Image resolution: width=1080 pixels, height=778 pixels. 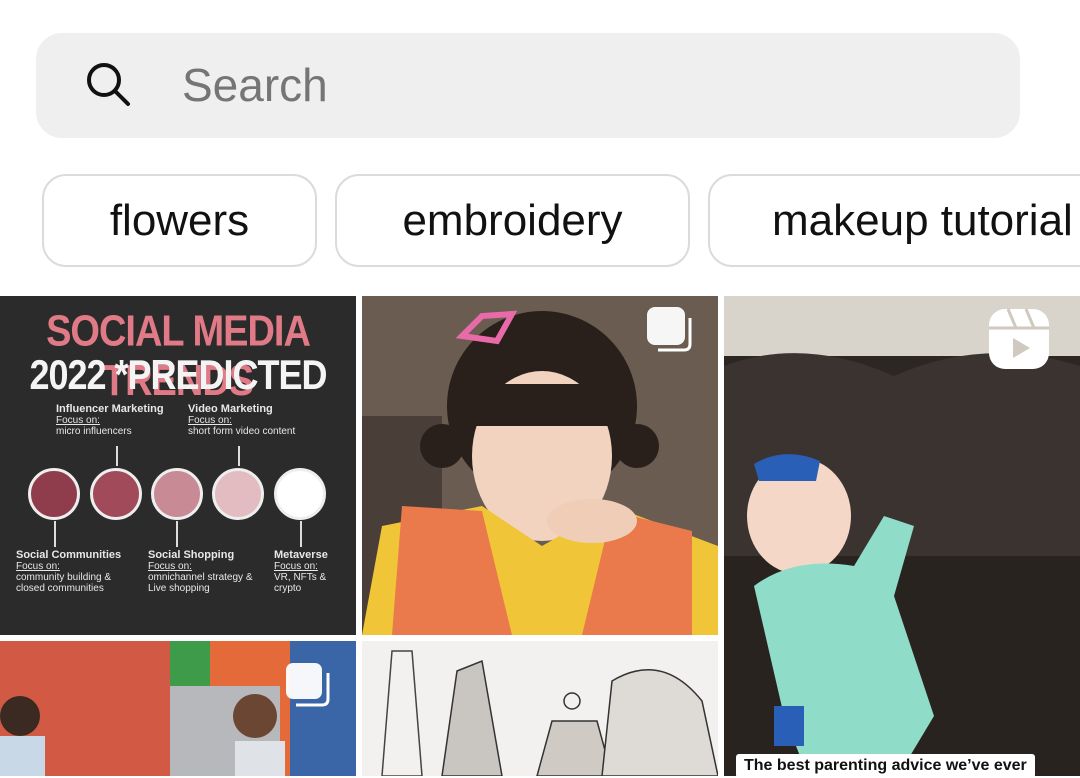 I want to click on phone-icon, so click(x=116, y=494).